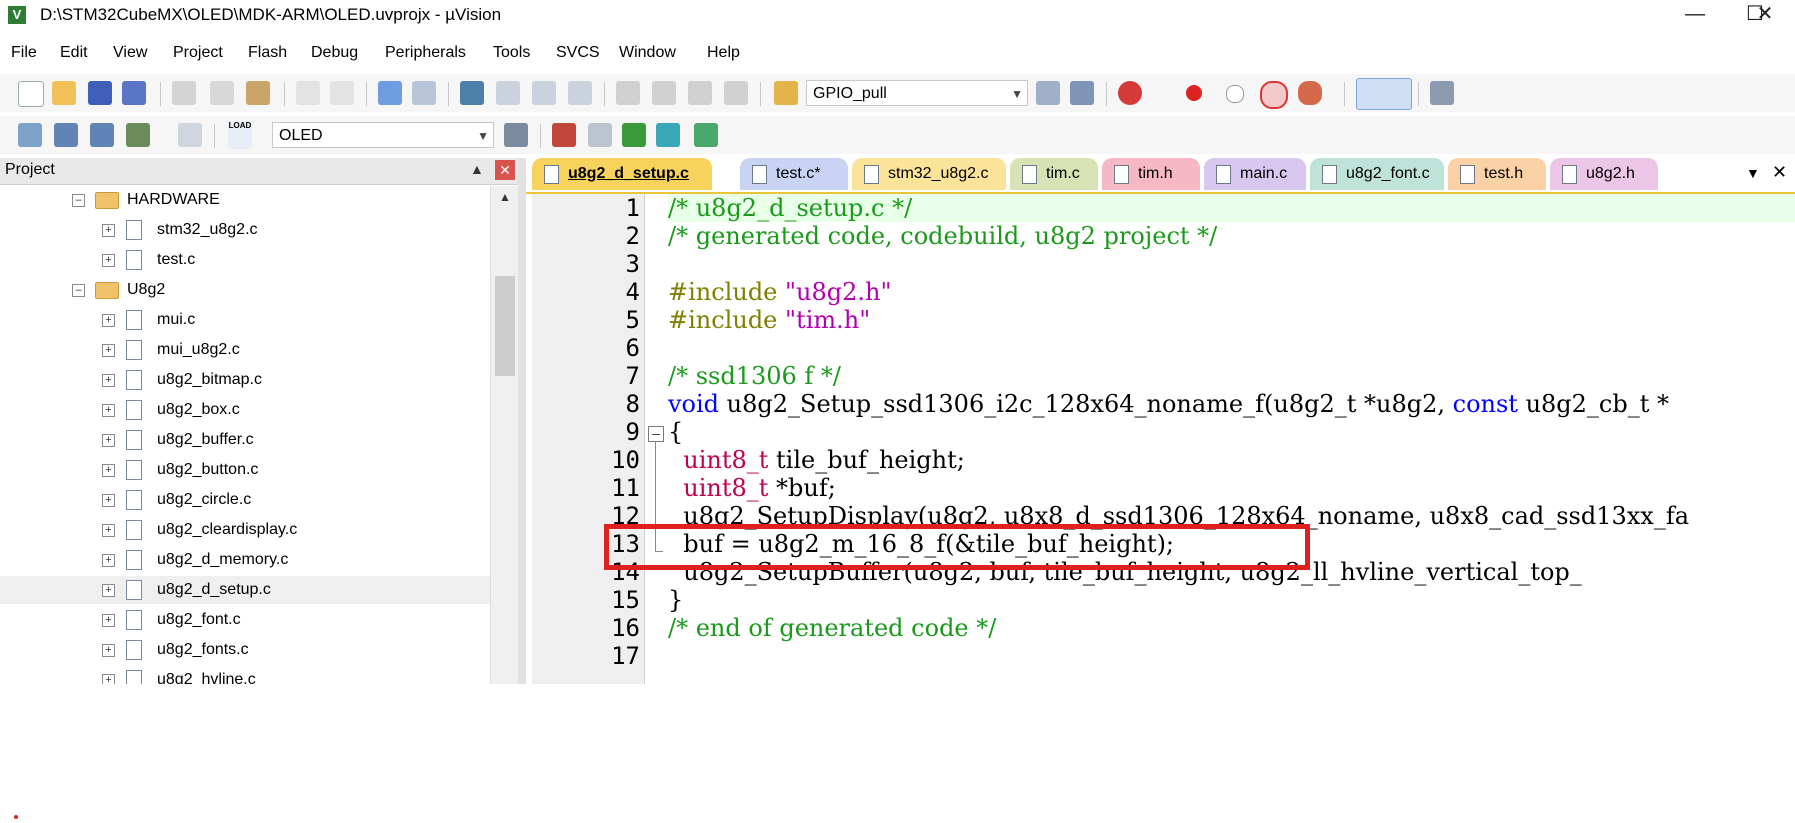  Describe the element at coordinates (634, 135) in the screenshot. I see `manage-rte-icon` at that location.